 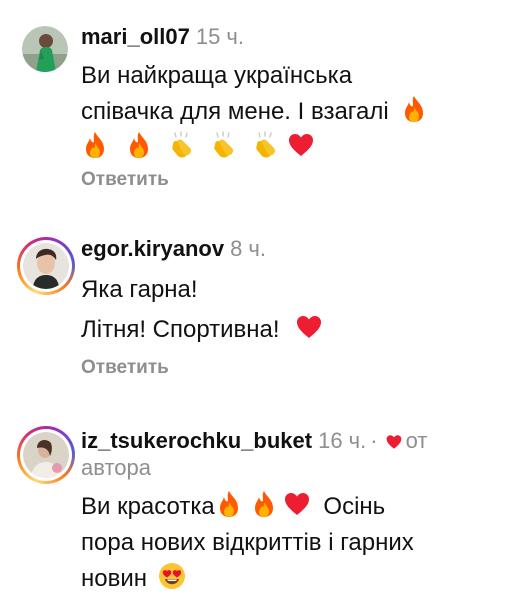 What do you see at coordinates (235, 111) in the screenshot?
I see `comment-line-text: співачка для мене. І взагалі` at bounding box center [235, 111].